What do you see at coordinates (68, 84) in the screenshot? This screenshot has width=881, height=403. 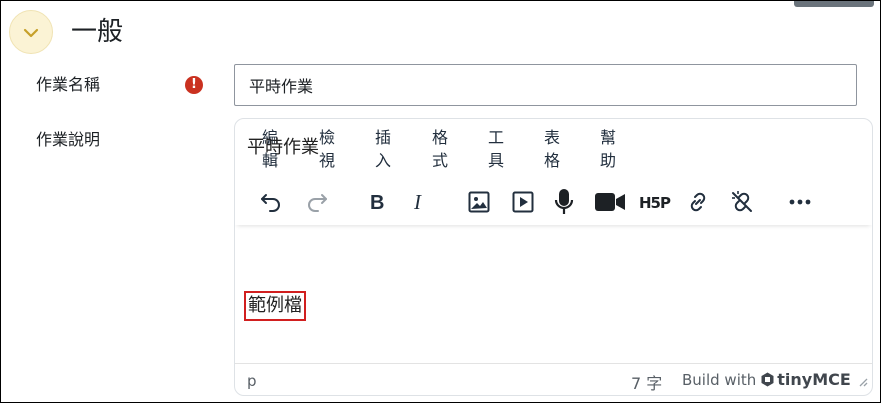 I see `name-field-label: 作業名稱` at bounding box center [68, 84].